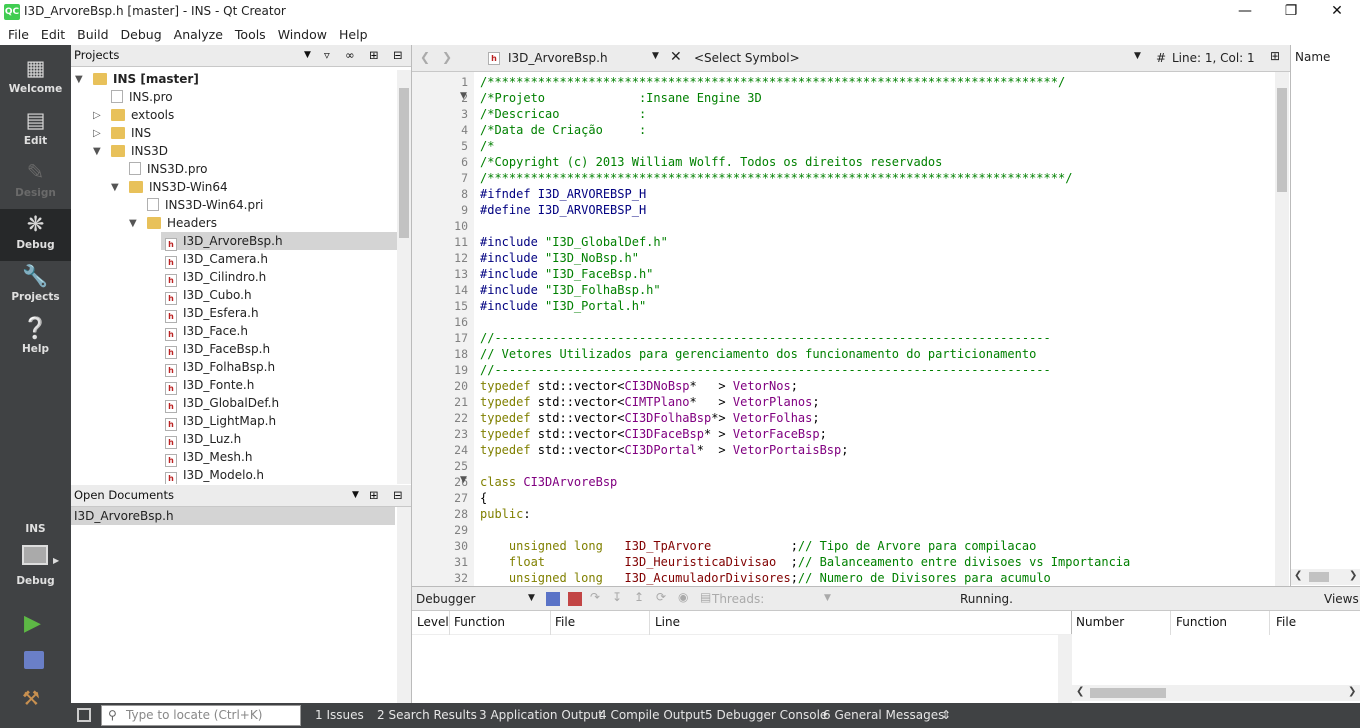  Describe the element at coordinates (216, 259) in the screenshot. I see `tree-item: h I3D_Camera.h` at that location.